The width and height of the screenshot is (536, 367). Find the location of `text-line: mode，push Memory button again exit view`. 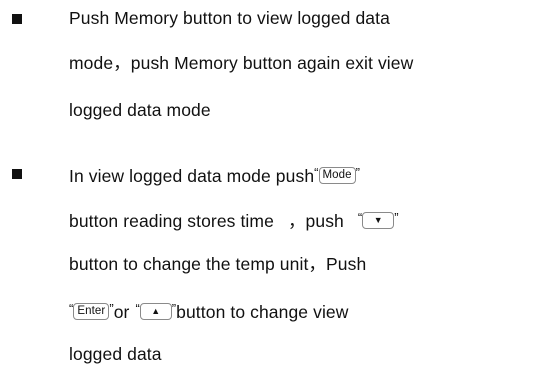

text-line: mode，push Memory button again exit view is located at coordinates (241, 63).